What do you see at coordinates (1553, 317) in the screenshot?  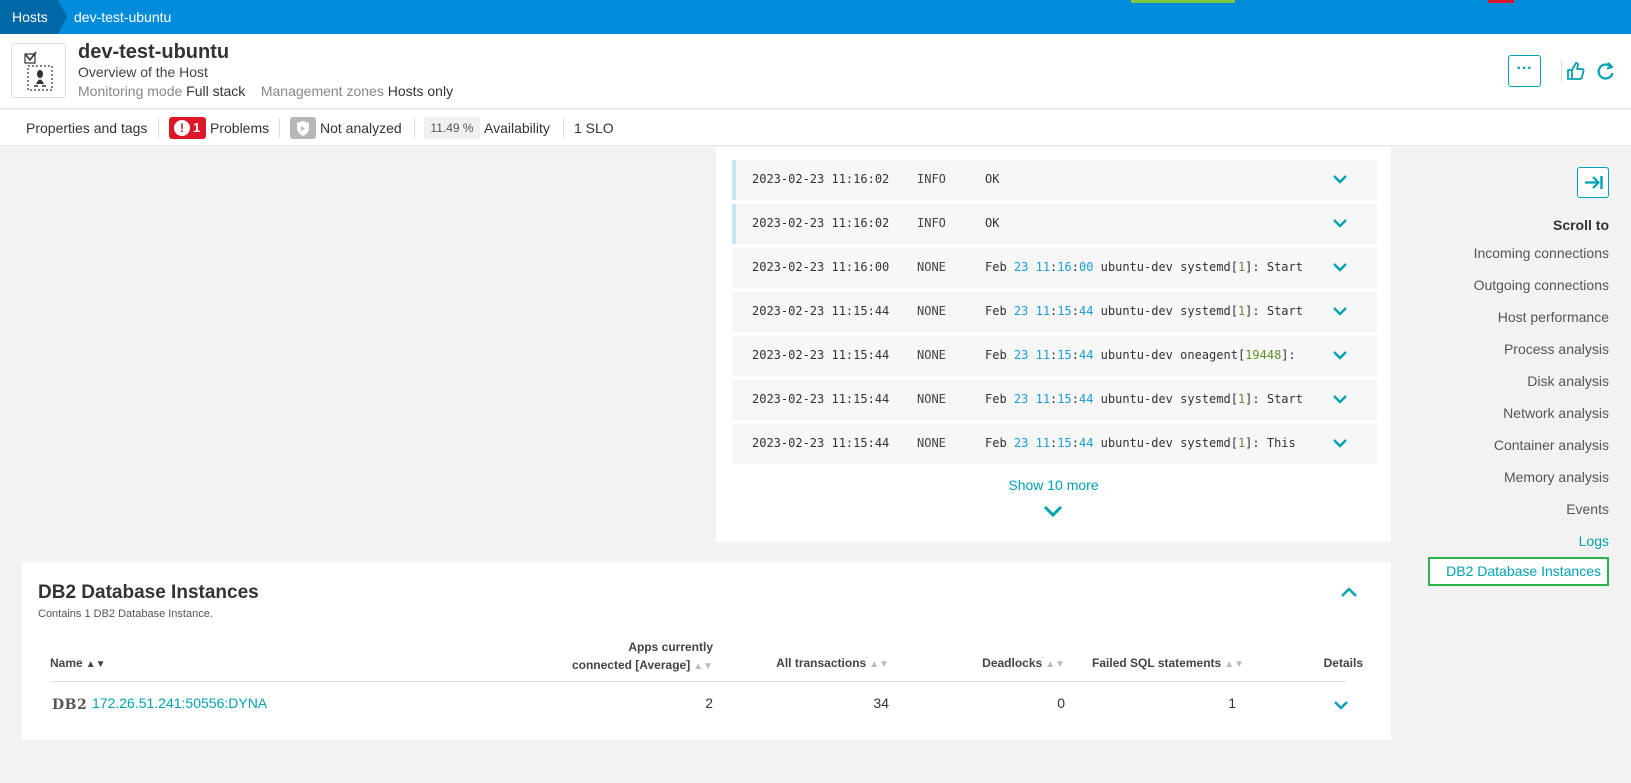 I see `scroll-to-host-performance: Host performance` at bounding box center [1553, 317].